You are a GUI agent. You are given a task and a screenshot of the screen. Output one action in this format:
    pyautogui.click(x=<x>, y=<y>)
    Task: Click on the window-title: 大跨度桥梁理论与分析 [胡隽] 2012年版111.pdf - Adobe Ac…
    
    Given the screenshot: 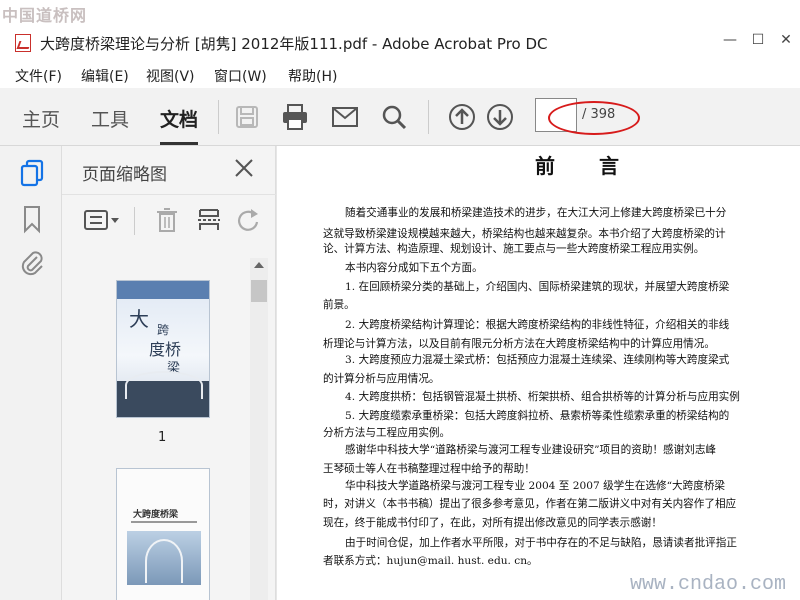 What is the action you would take?
    pyautogui.click(x=294, y=44)
    